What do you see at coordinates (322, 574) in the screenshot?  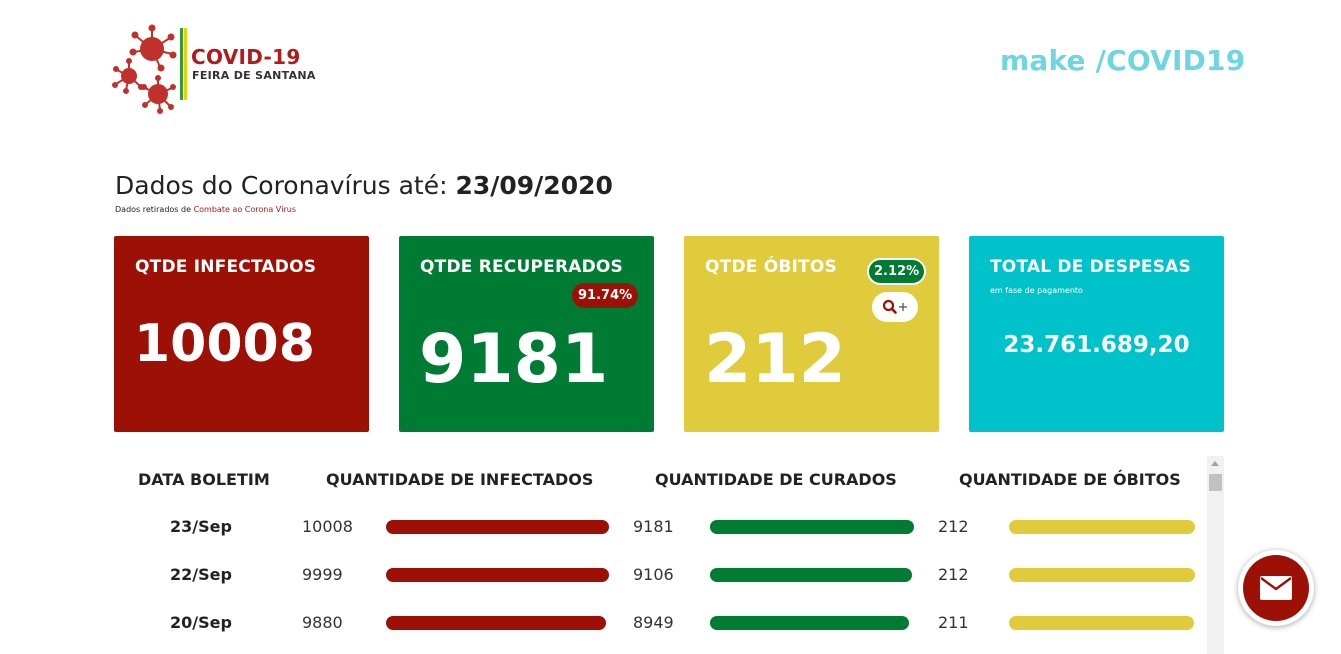 I see `row-infectados-value: 9999` at bounding box center [322, 574].